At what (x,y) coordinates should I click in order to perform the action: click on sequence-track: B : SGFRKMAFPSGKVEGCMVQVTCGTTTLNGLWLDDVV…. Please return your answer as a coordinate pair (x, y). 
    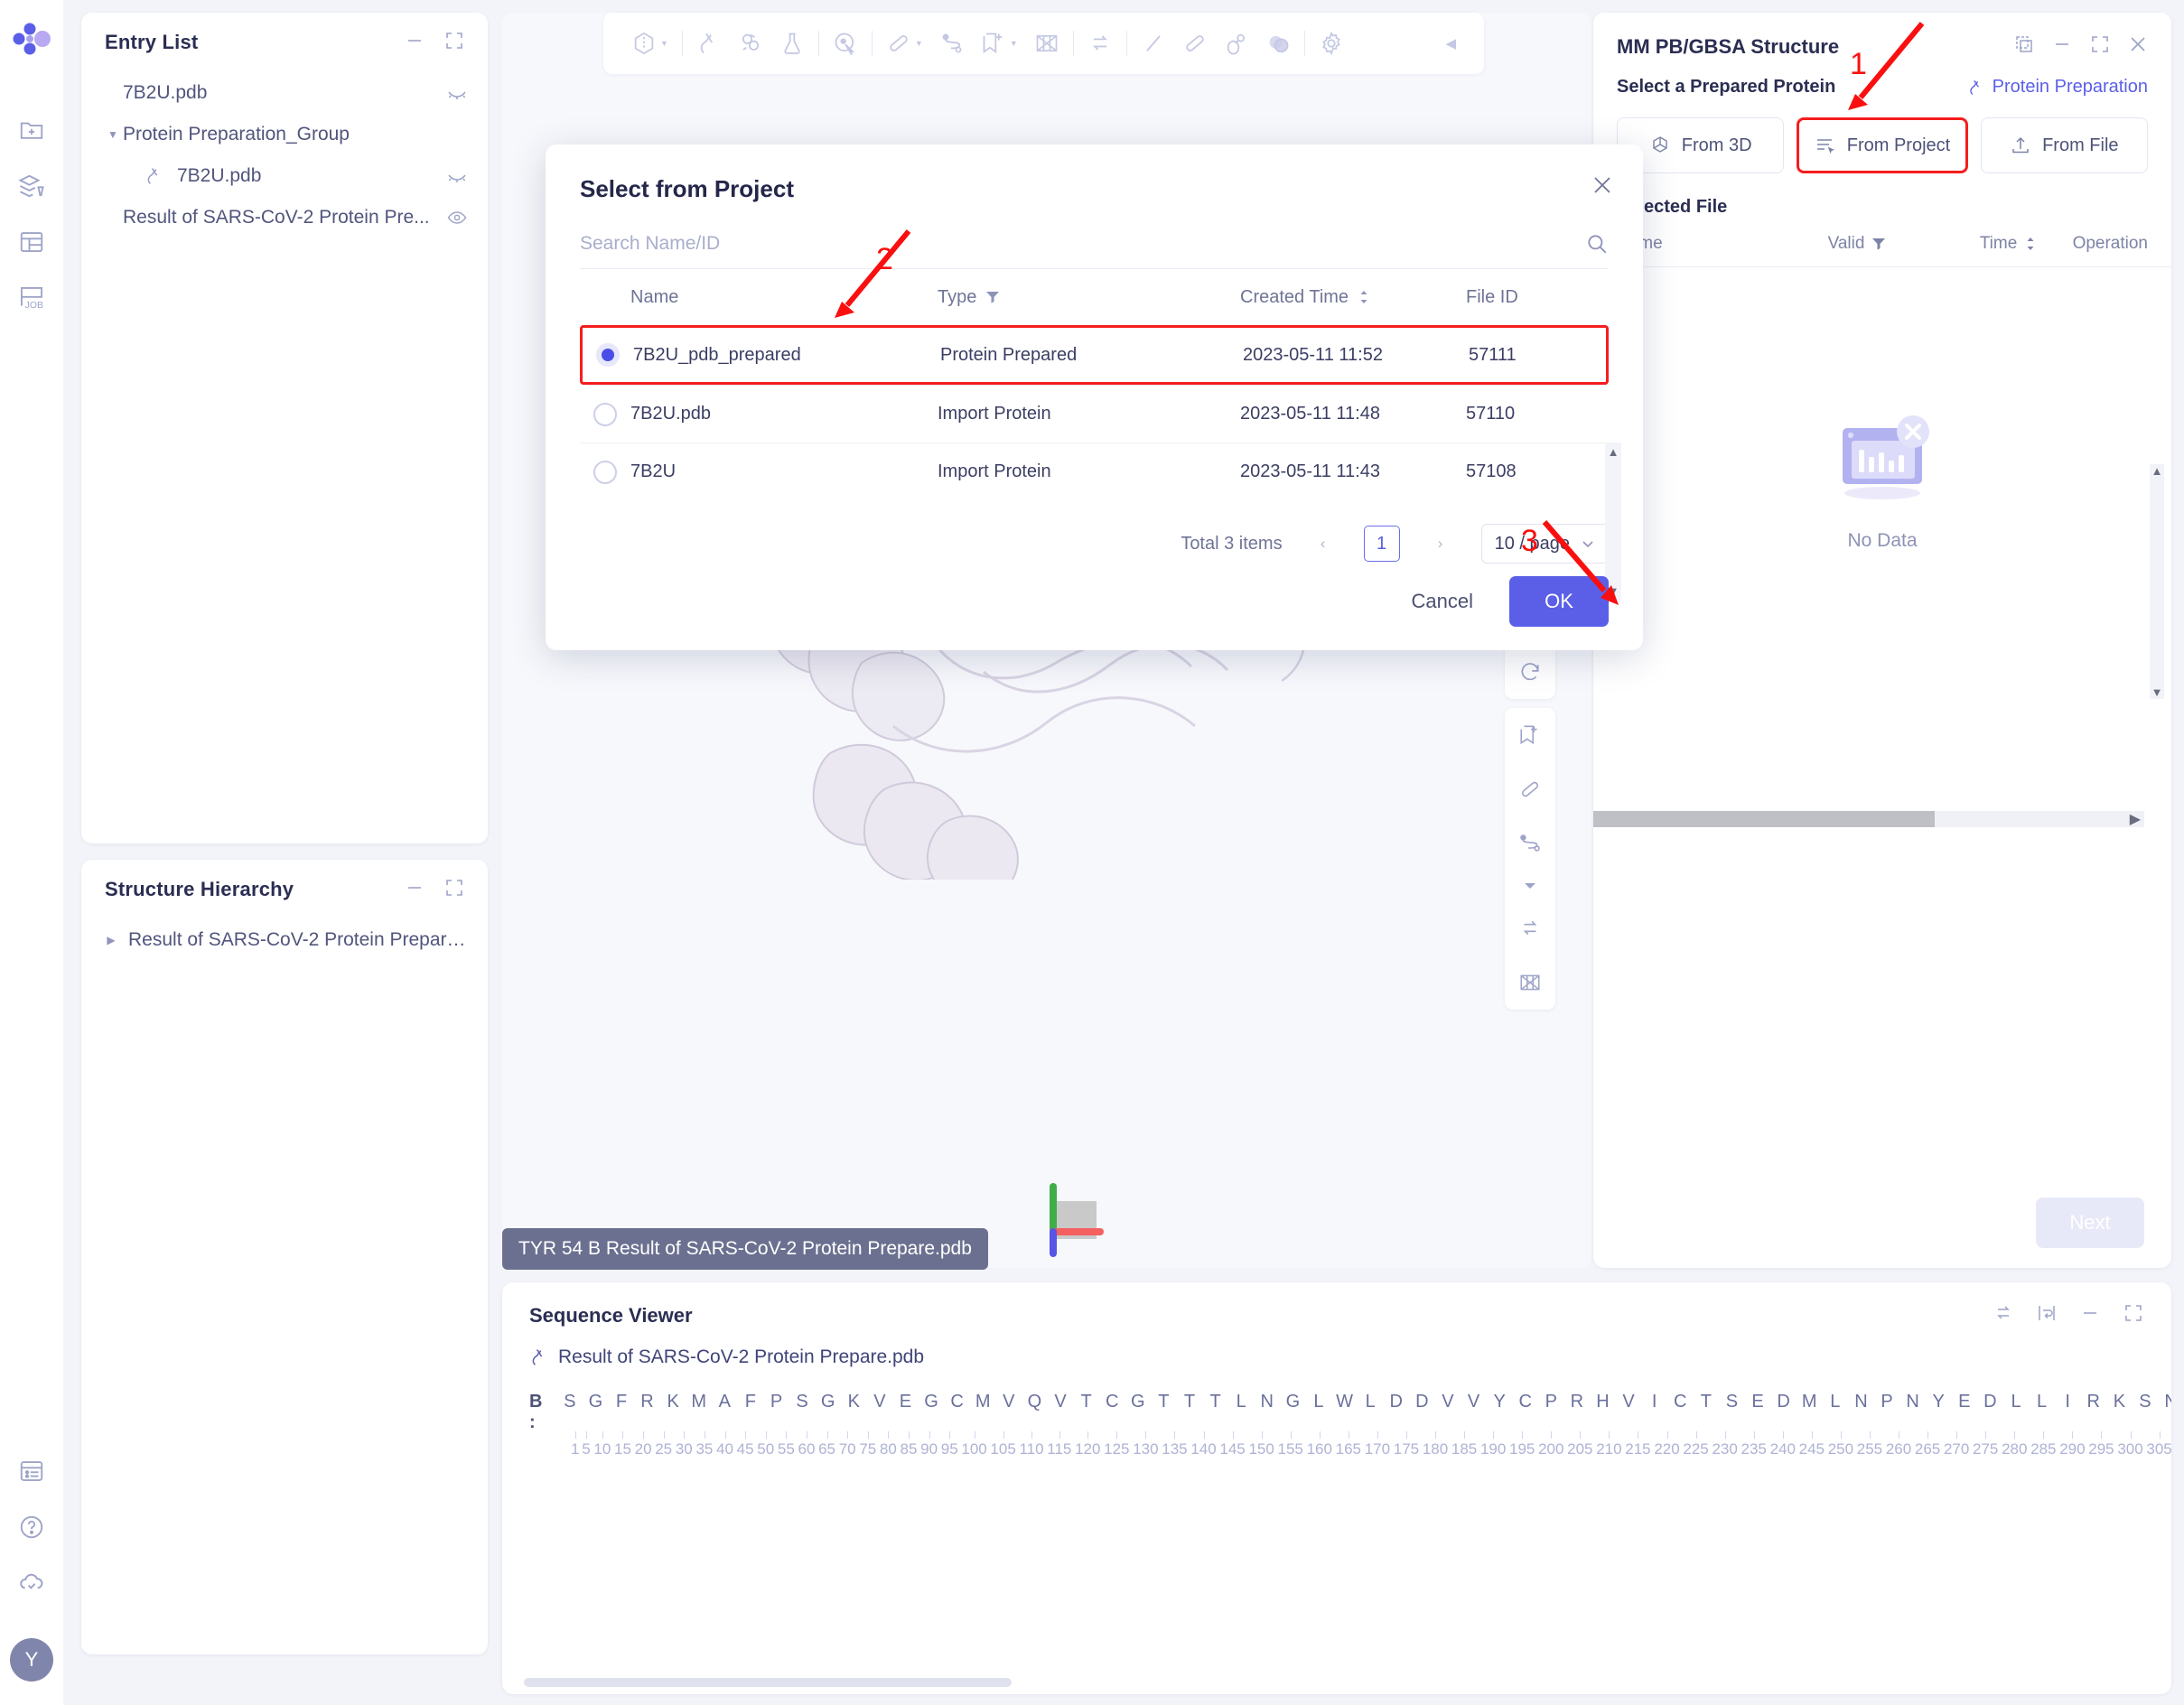
    Looking at the image, I should click on (1336, 1413).